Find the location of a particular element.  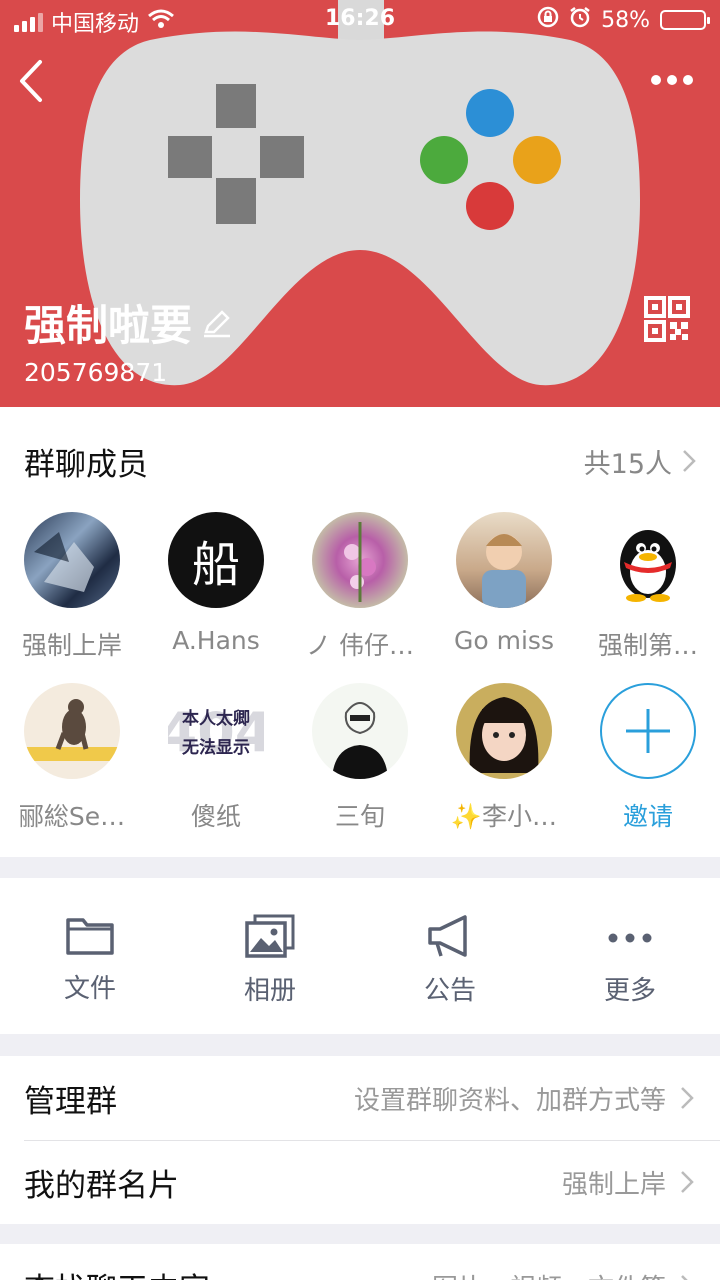

qr-code-button is located at coordinates (667, 319).